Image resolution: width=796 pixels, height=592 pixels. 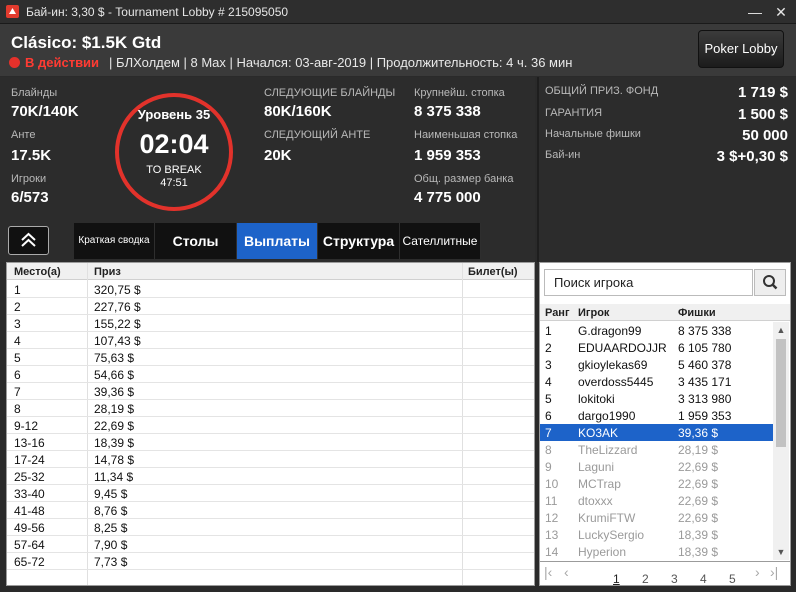 I want to click on player-rank: 7, so click(x=548, y=433).